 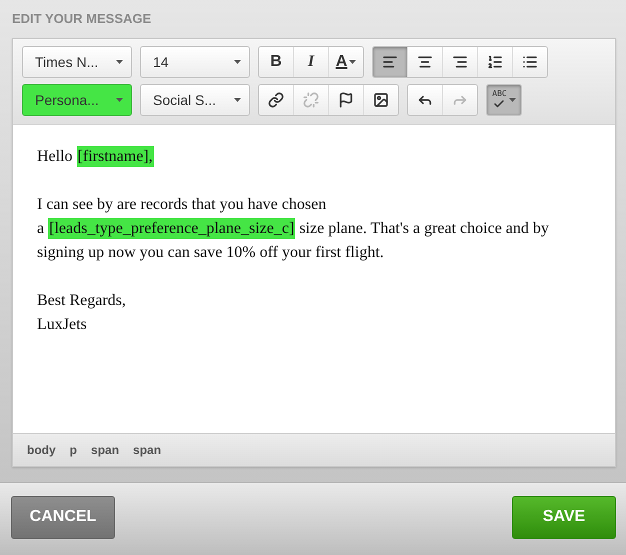 I want to click on message-text: Hello, so click(x=55, y=156).